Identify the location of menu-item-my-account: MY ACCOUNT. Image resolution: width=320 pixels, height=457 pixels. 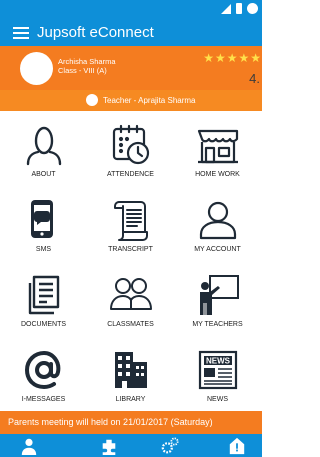
(217, 223).